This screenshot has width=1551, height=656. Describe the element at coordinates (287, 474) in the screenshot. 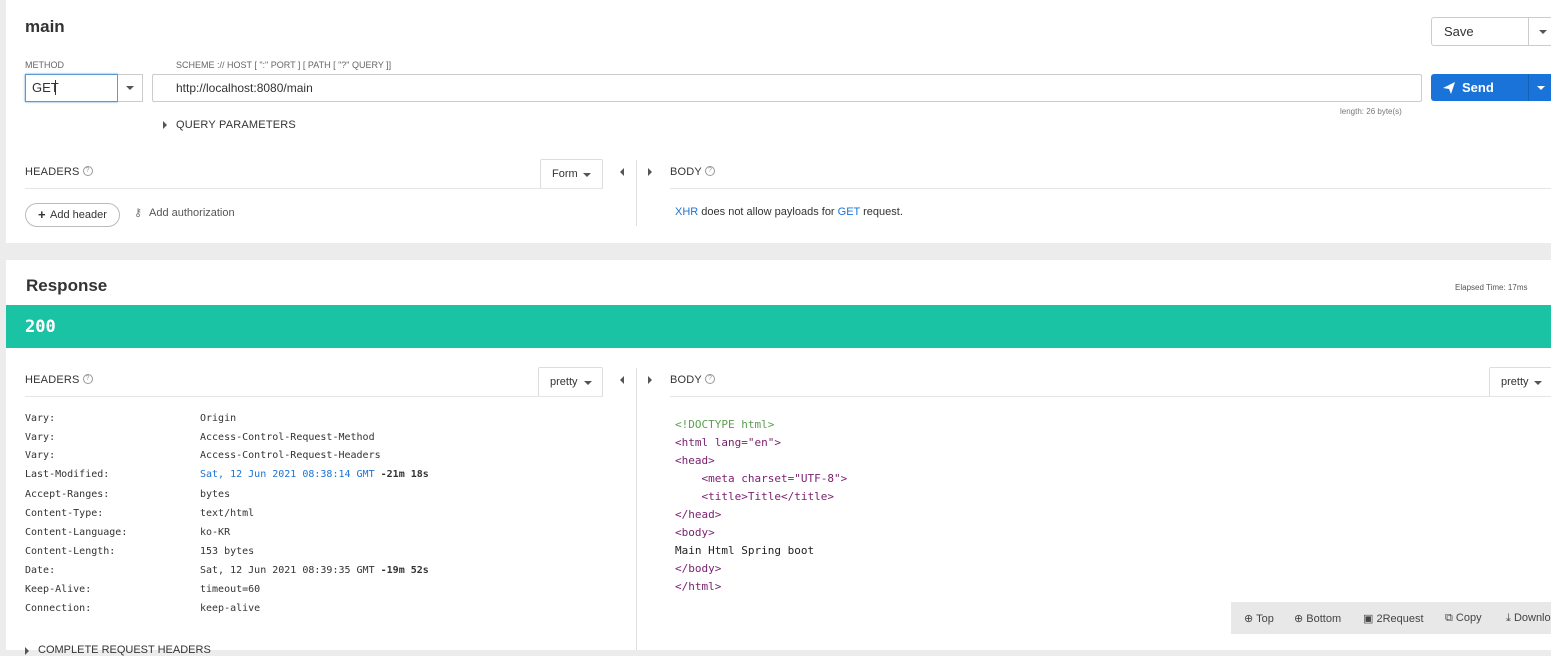

I see `header-value-link: Sat, 12 Jun 2021 08:38:14 GMT` at that location.